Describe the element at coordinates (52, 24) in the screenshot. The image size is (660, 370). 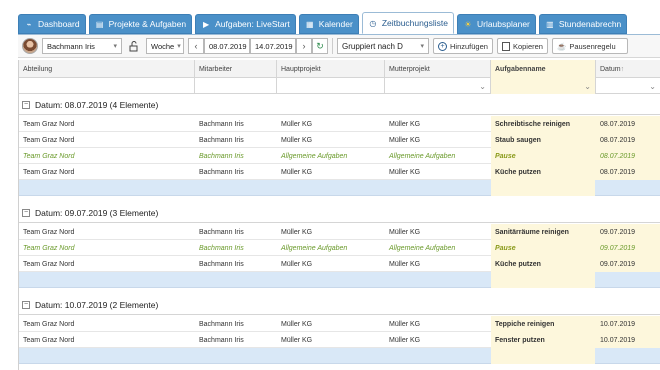
I see `tab-dashboard: ⌁ Dashboard` at that location.